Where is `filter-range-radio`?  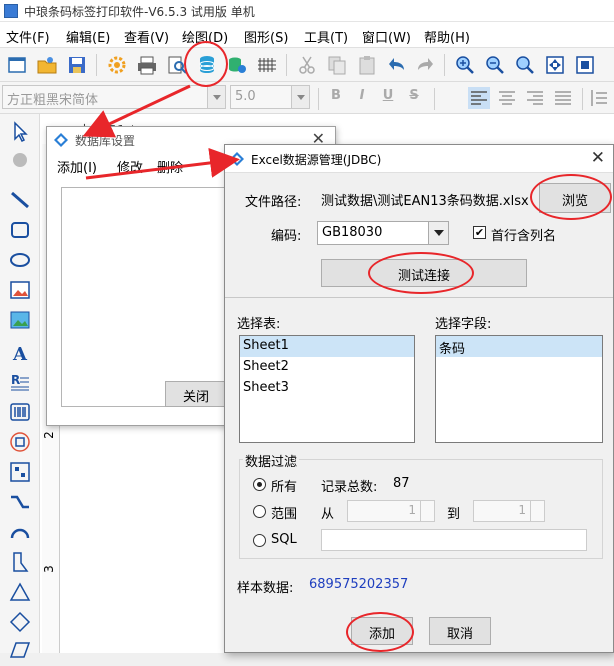 filter-range-radio is located at coordinates (259, 511).